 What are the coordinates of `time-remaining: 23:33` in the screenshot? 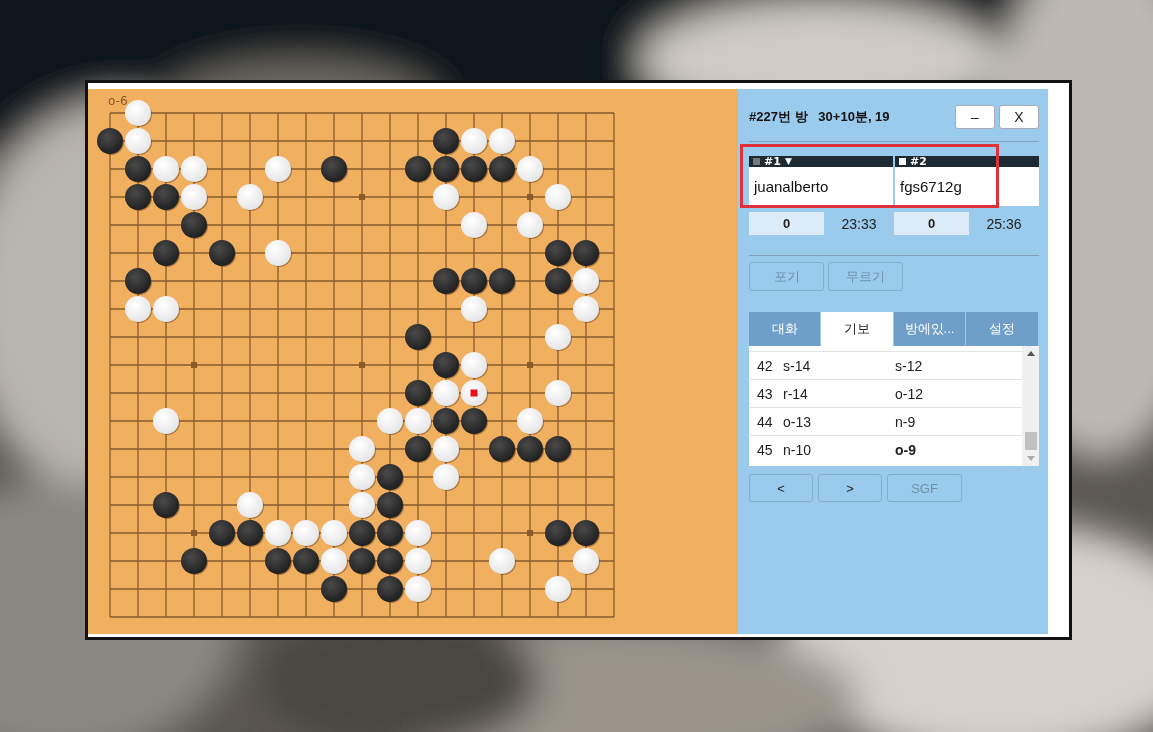 It's located at (859, 223).